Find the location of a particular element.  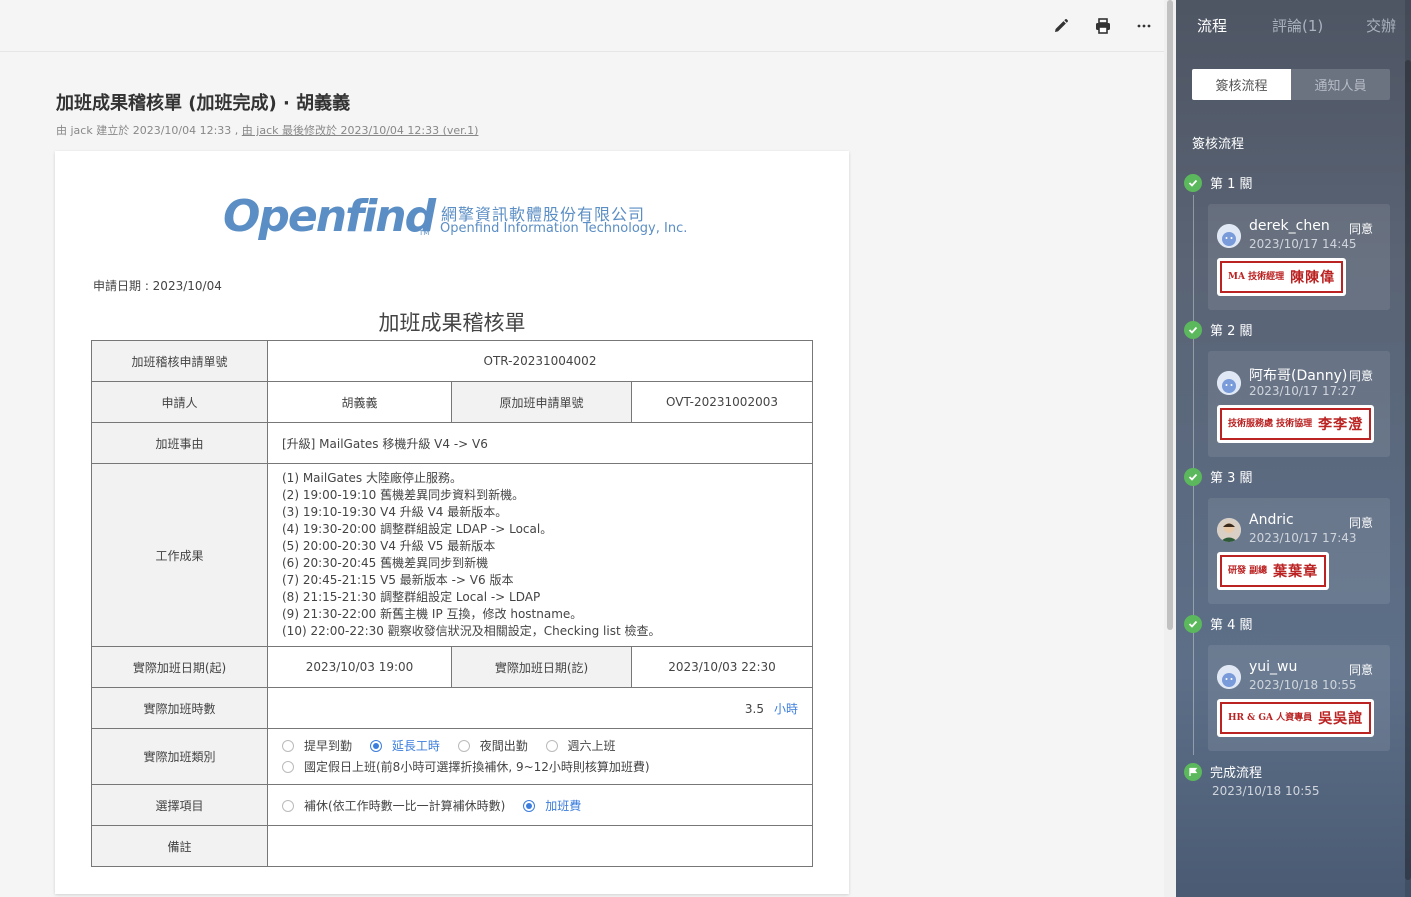

stage-head: 第 3 關 is located at coordinates (1218, 476).